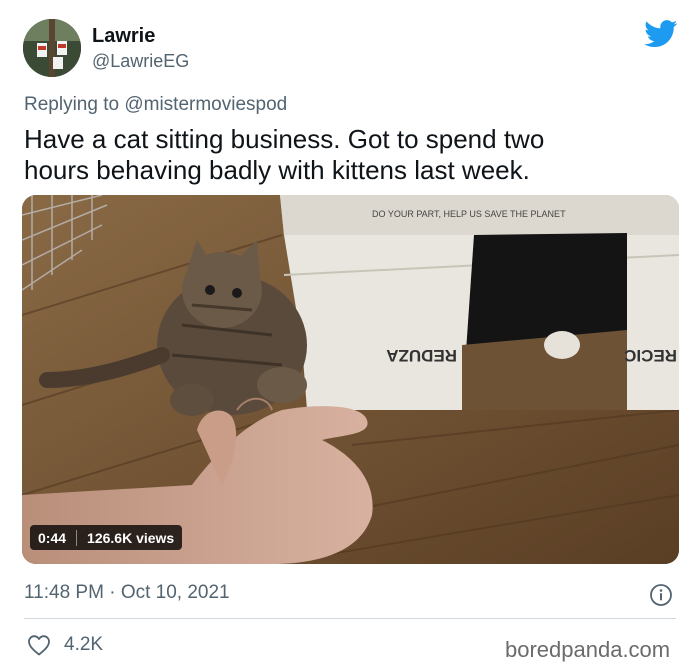  Describe the element at coordinates (469, 214) in the screenshot. I see `box-text-top: DO YOUR PART, HELP US SAVE THE PLANET` at that location.